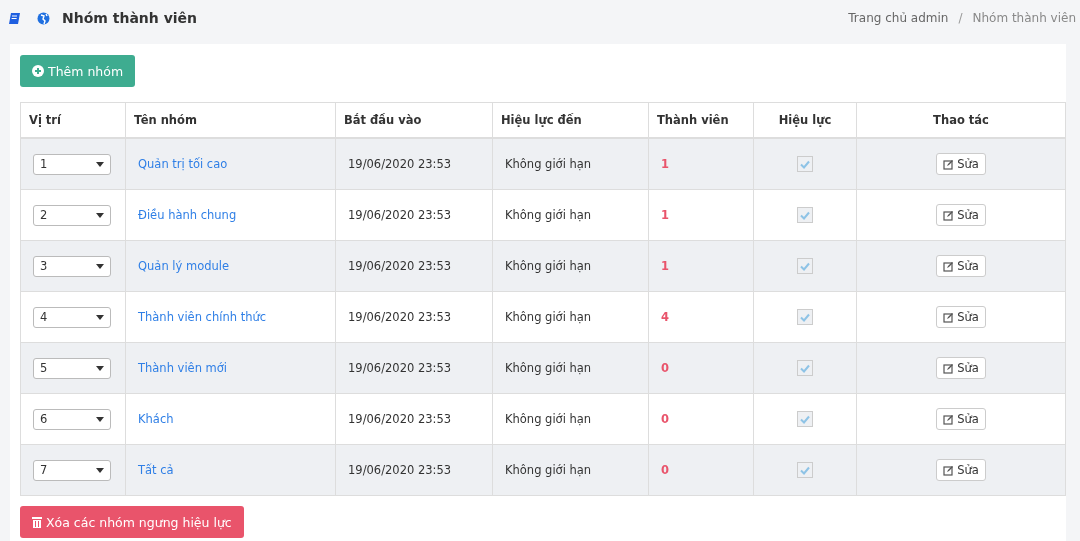  What do you see at coordinates (43, 18) in the screenshot?
I see `globe-icon` at bounding box center [43, 18].